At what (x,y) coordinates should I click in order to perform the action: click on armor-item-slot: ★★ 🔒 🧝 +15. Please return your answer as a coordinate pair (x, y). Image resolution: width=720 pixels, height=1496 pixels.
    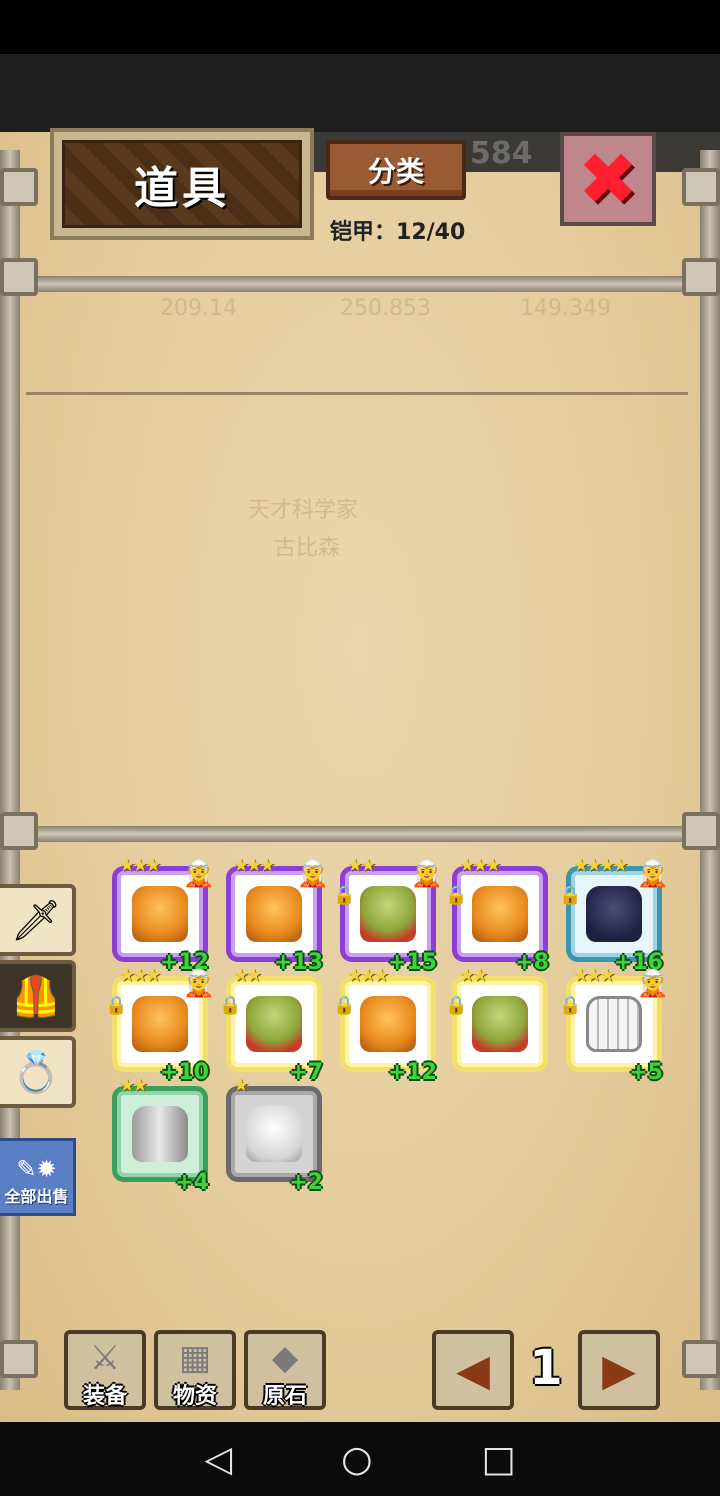
    Looking at the image, I should click on (388, 915).